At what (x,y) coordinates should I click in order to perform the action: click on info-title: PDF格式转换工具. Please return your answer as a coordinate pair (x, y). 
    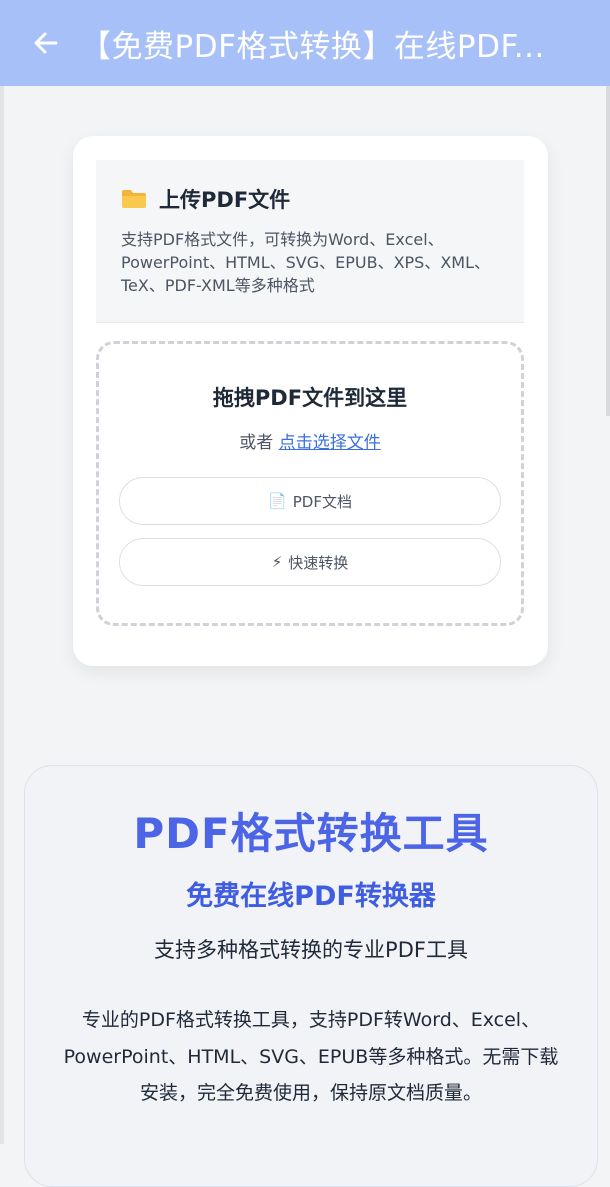
    Looking at the image, I should click on (311, 833).